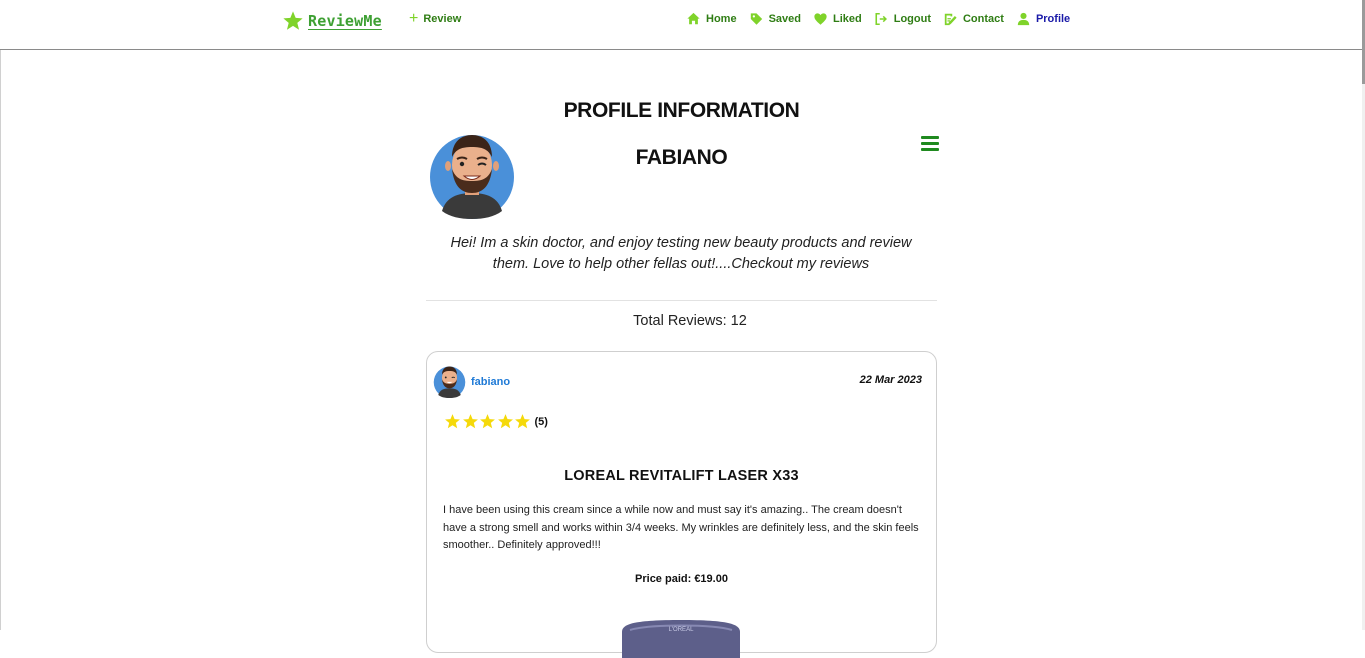  What do you see at coordinates (881, 19) in the screenshot?
I see `logout-icon` at bounding box center [881, 19].